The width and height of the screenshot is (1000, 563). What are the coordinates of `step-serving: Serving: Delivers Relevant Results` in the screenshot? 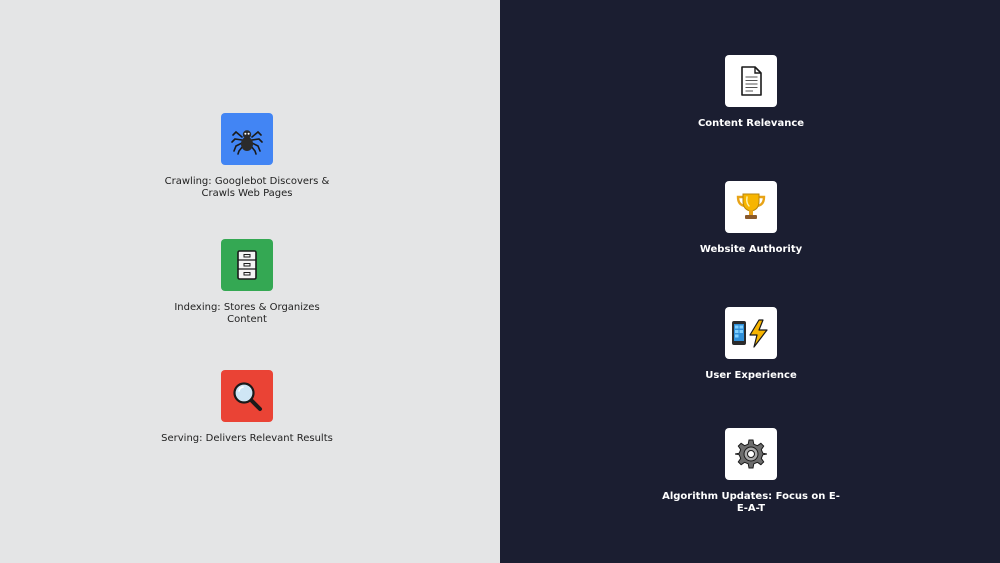 It's located at (247, 407).